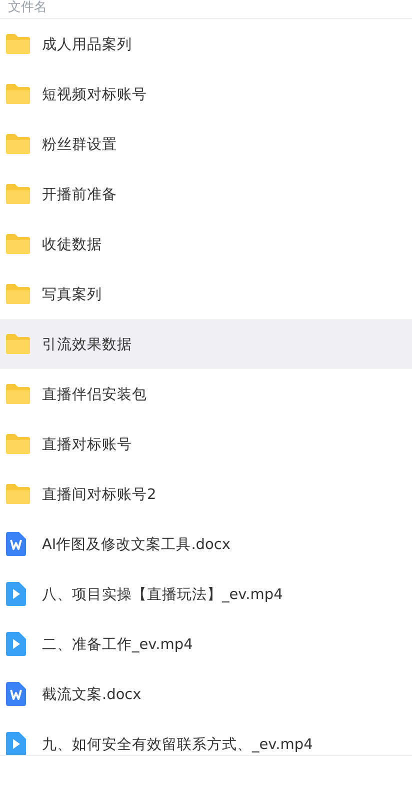 Image resolution: width=412 pixels, height=789 pixels. Describe the element at coordinates (206, 44) in the screenshot. I see `file-row: 成人用品案列` at that location.